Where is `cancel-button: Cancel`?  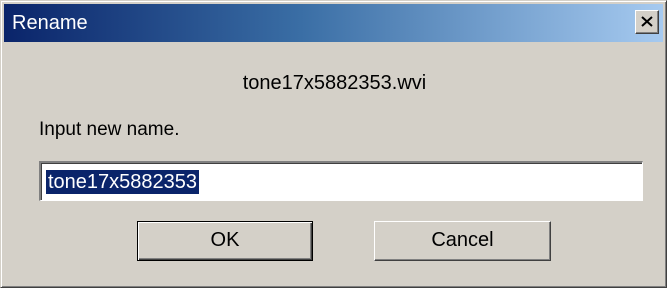 cancel-button: Cancel is located at coordinates (462, 241).